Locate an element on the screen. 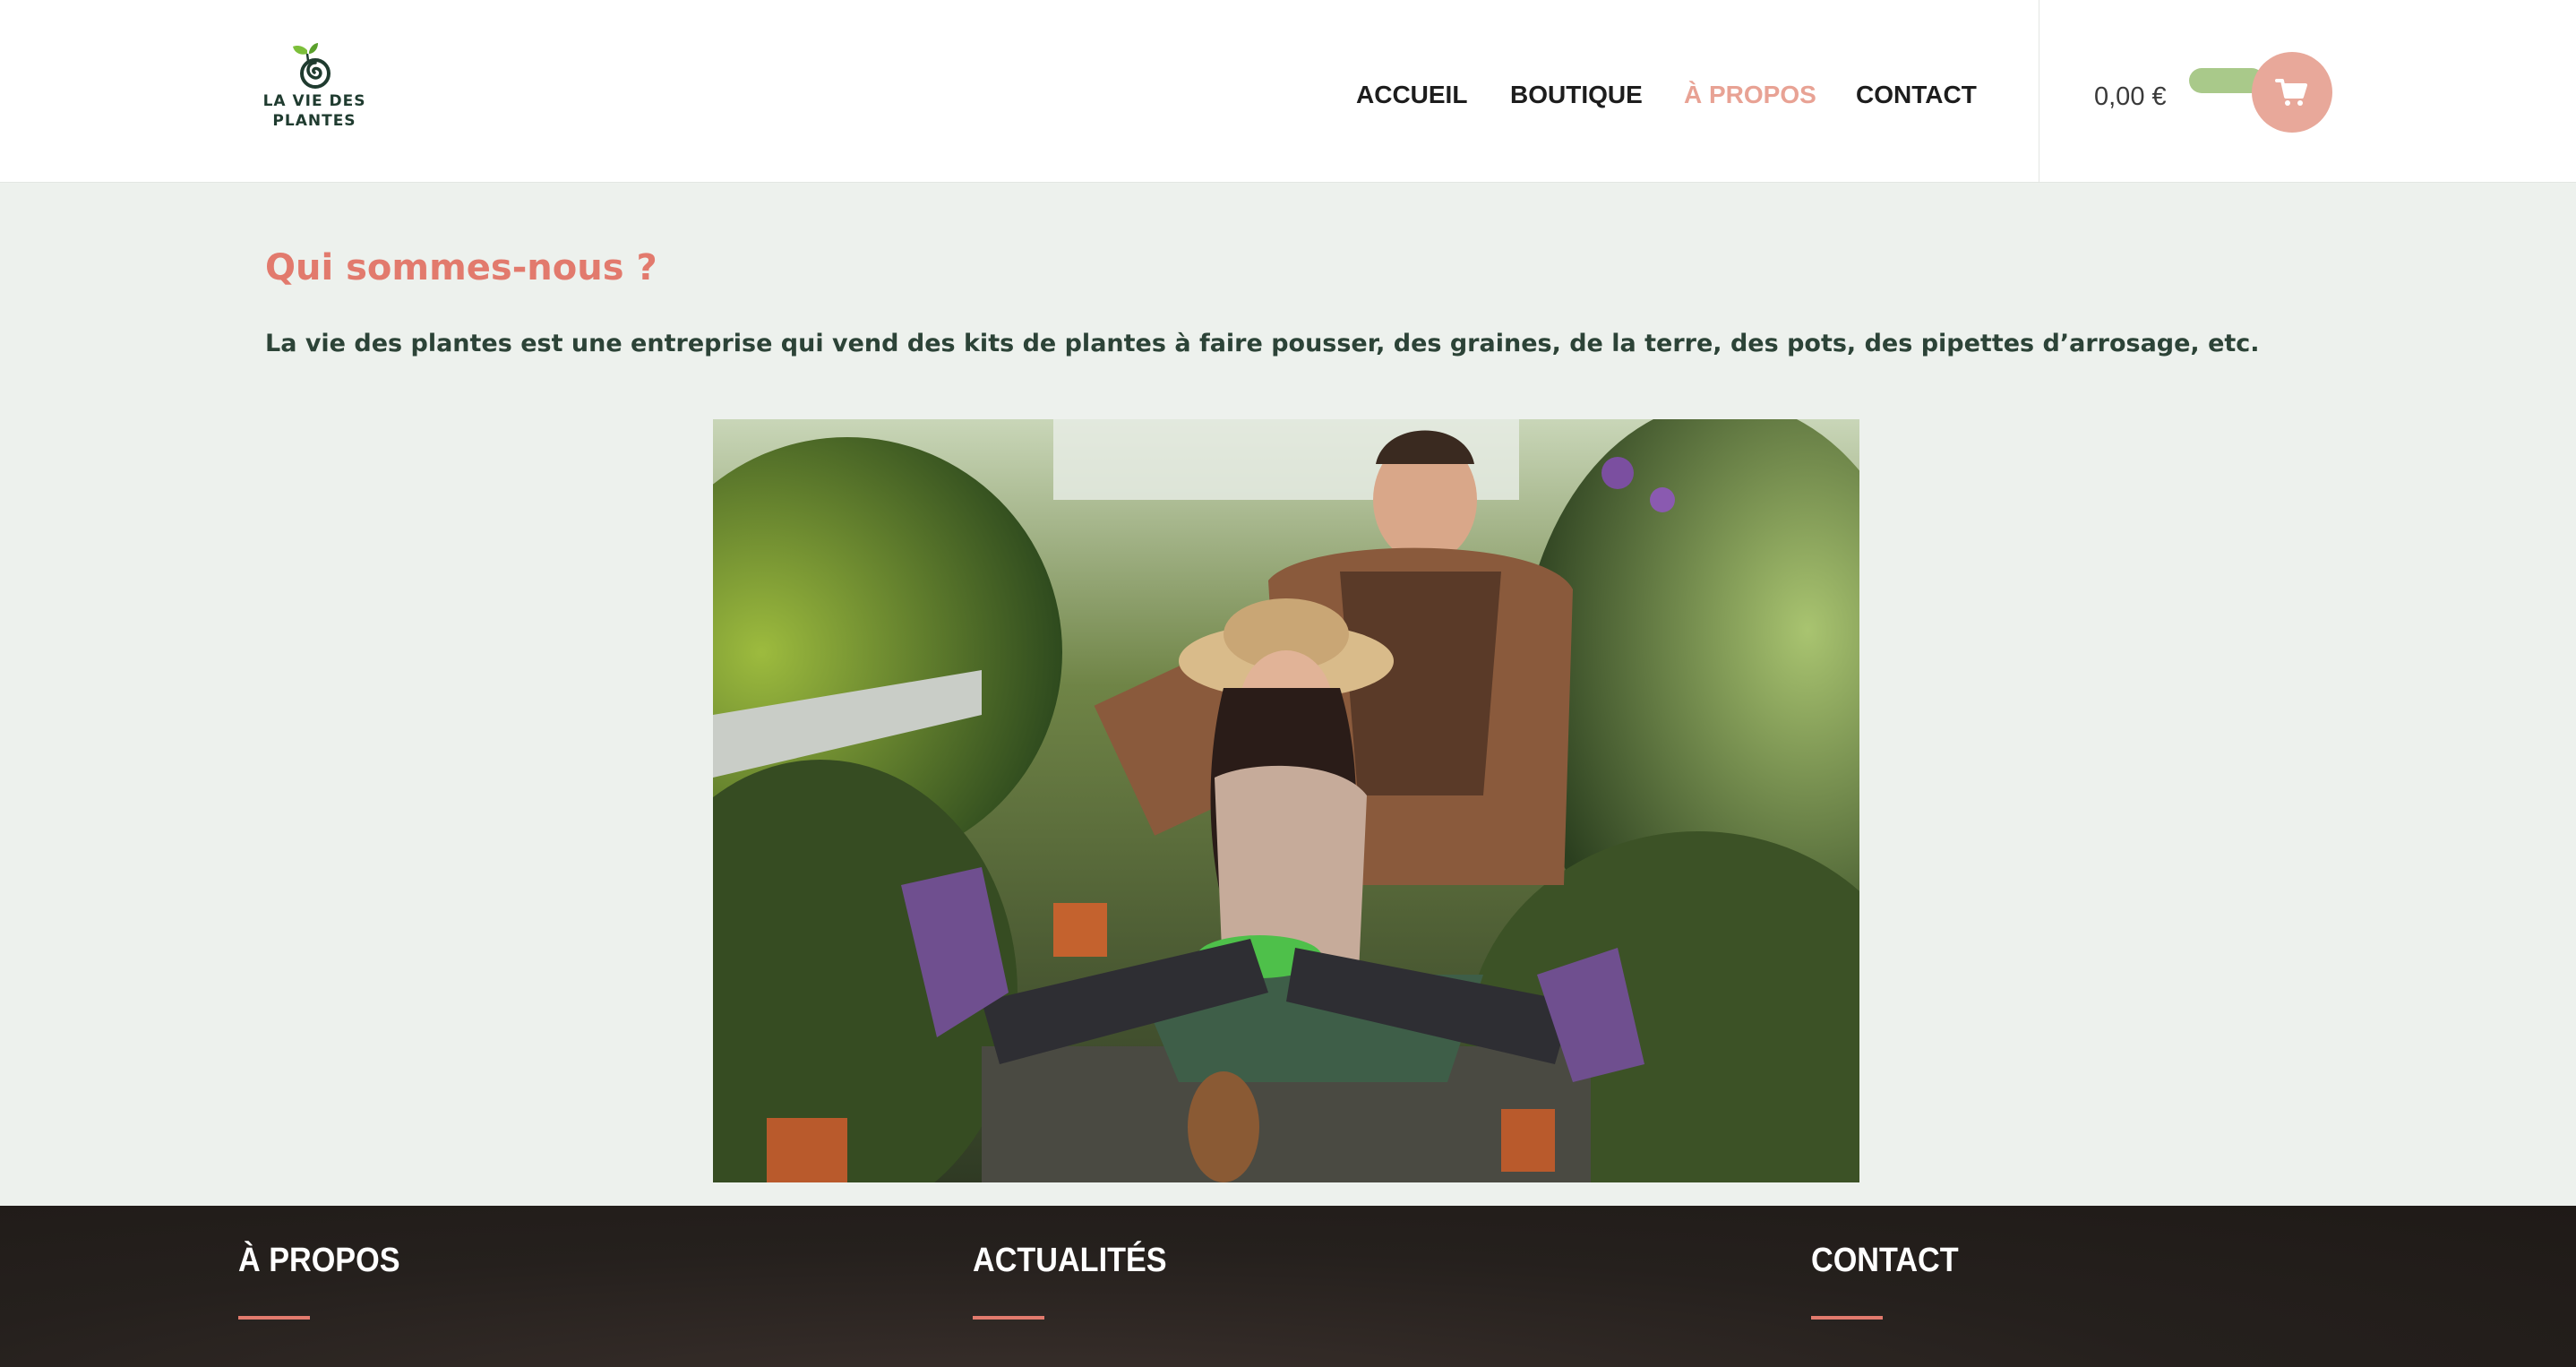 The width and height of the screenshot is (2576, 1367). site-logo: LA VIE DES PLANTES is located at coordinates (314, 91).